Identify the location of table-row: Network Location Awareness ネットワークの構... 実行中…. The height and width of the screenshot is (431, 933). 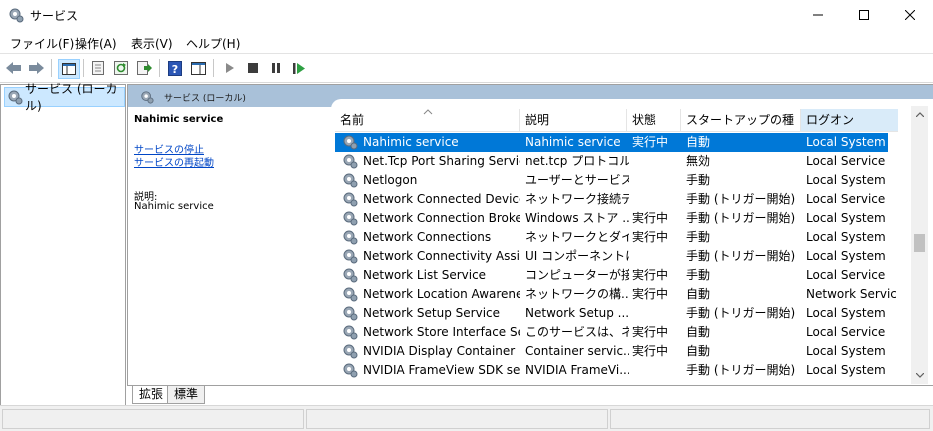
(616, 294).